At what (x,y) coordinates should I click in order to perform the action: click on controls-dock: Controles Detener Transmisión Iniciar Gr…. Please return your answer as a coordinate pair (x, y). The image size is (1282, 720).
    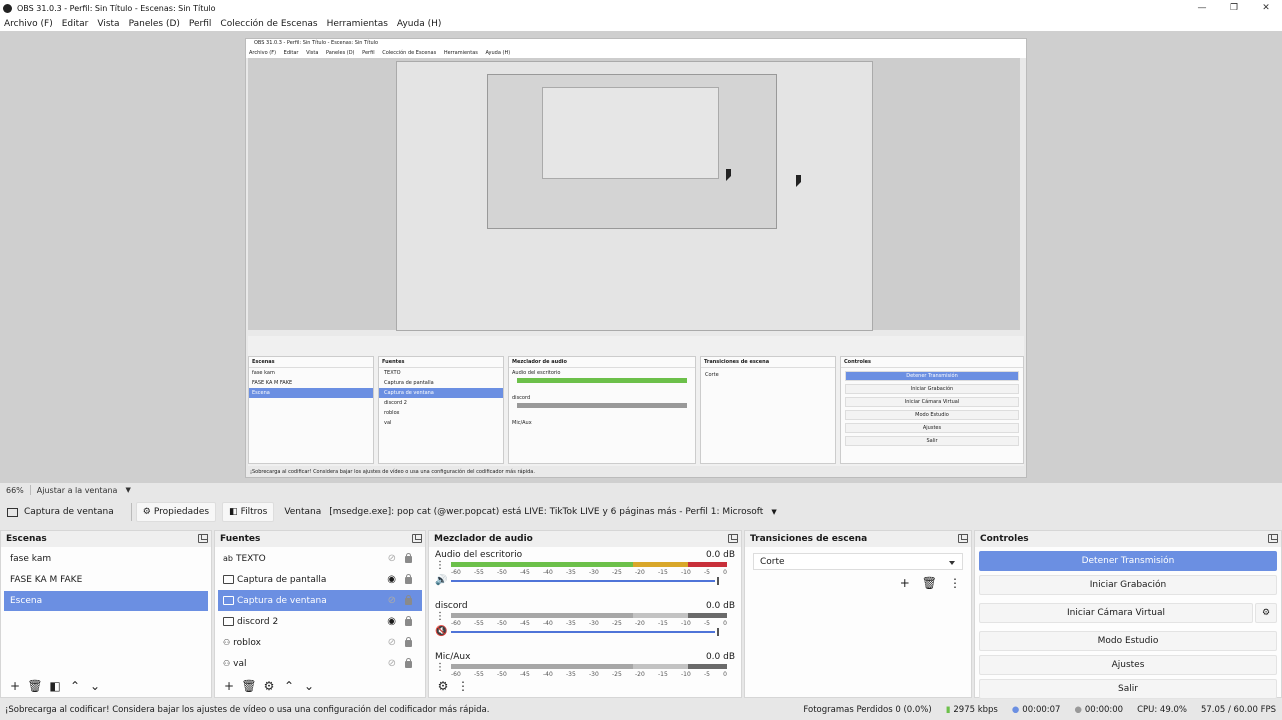
    Looking at the image, I should click on (1128, 614).